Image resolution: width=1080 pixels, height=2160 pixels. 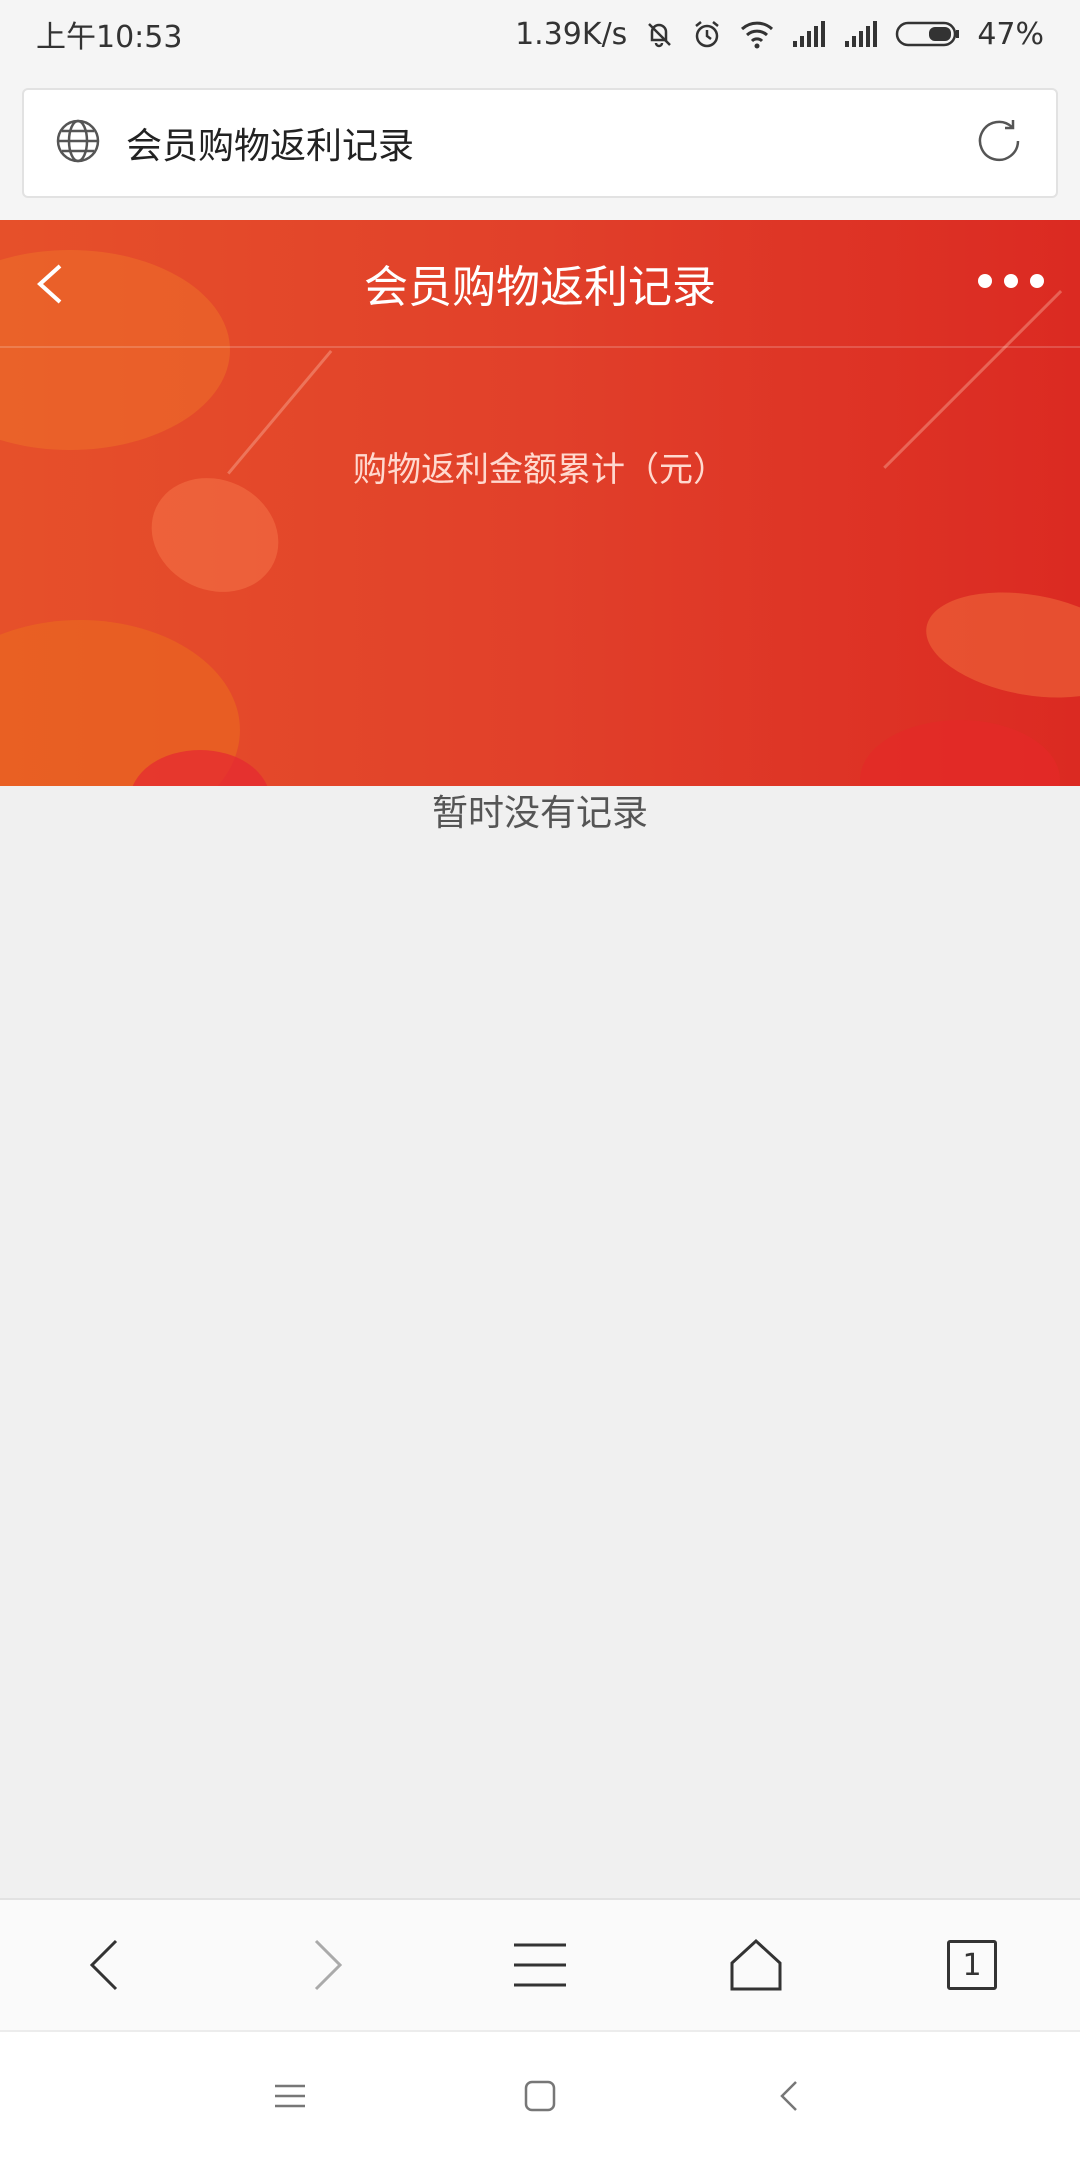 I want to click on status-right: 1.39K/s 47%, so click(x=779, y=34).